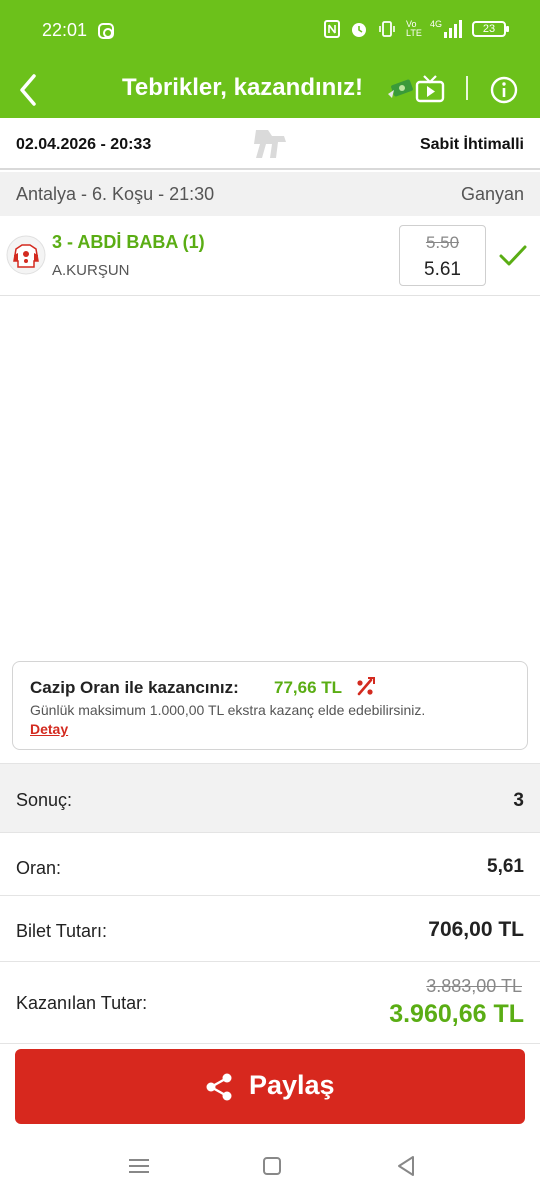 This screenshot has height=1199, width=540. What do you see at coordinates (400, 88) in the screenshot?
I see `money-wings-icon` at bounding box center [400, 88].